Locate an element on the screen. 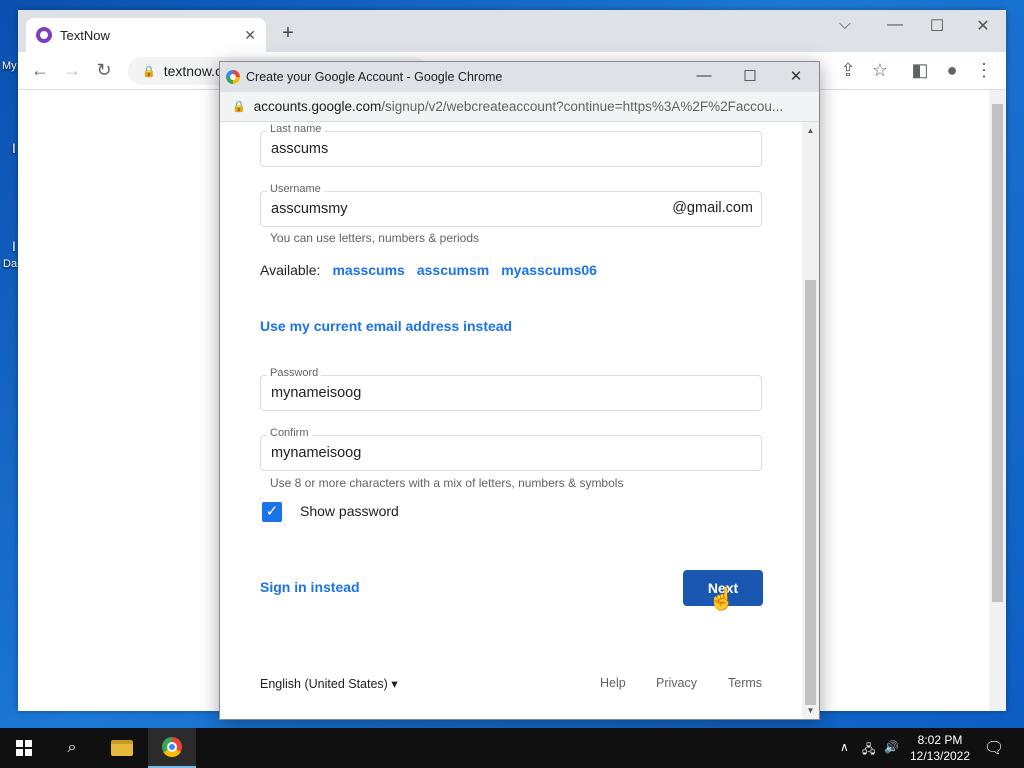 The width and height of the screenshot is (1024, 768). available-usernames: Available: masscums asscumsm myasscums06 is located at coordinates (428, 270).